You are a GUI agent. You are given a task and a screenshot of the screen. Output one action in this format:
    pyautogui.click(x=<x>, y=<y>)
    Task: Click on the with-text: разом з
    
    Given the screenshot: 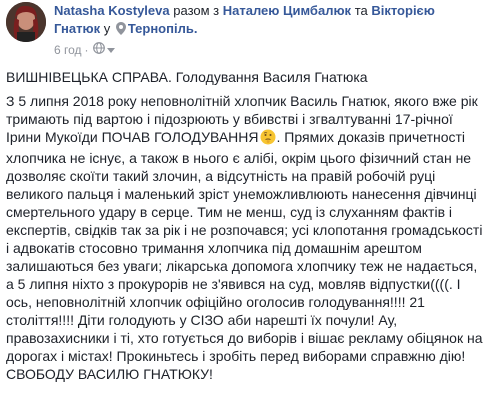 What is the action you would take?
    pyautogui.click(x=196, y=10)
    